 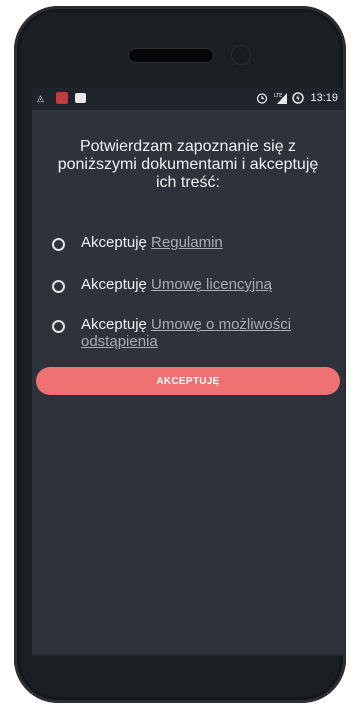 I want to click on front-camera, so click(x=241, y=55).